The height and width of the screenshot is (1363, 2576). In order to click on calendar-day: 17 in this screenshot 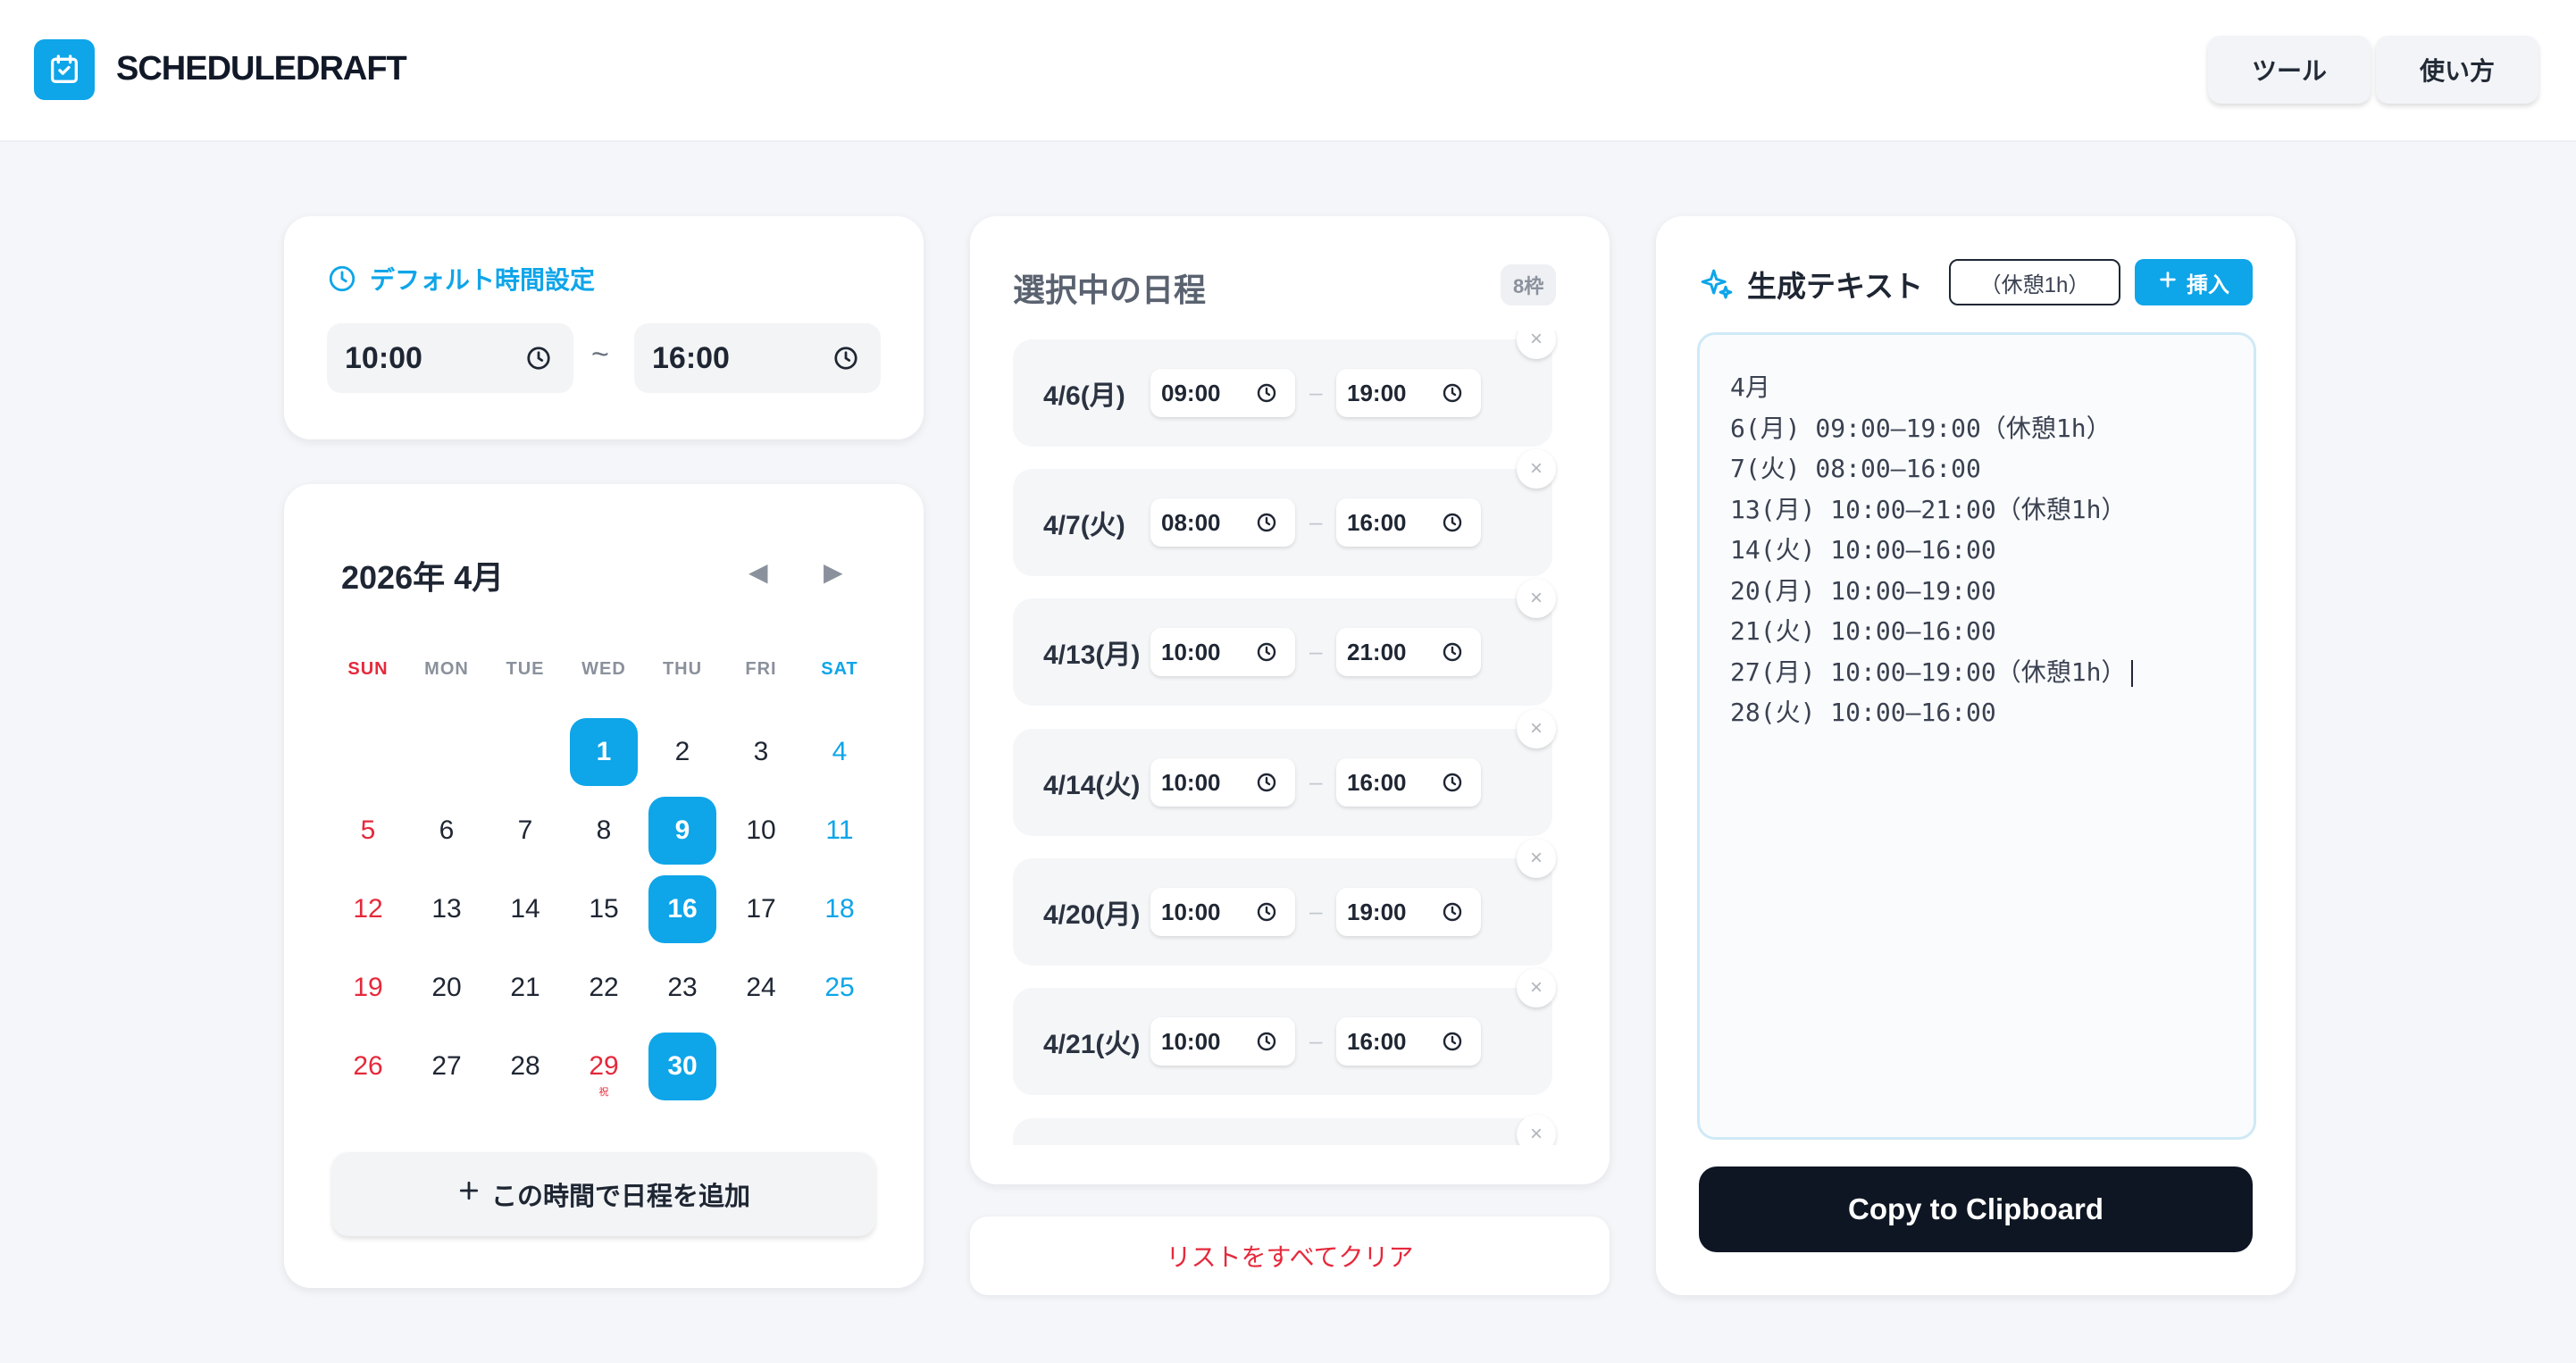, I will do `click(761, 909)`.